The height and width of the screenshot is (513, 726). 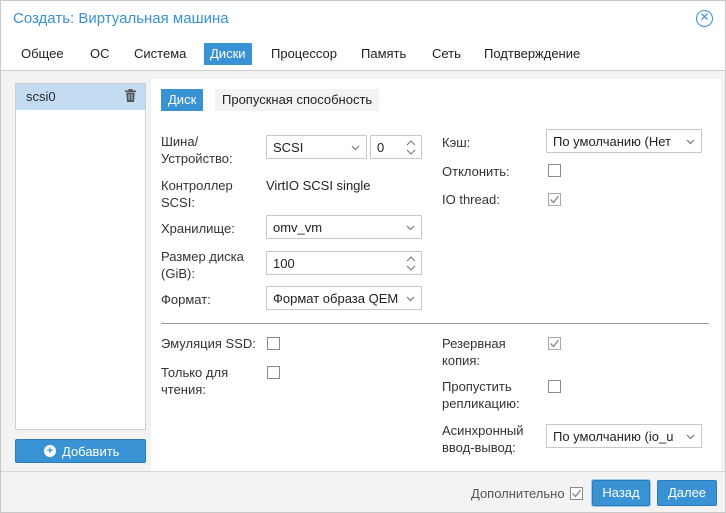 I want to click on controller-label: Контроллер SCSI:, so click(x=197, y=194).